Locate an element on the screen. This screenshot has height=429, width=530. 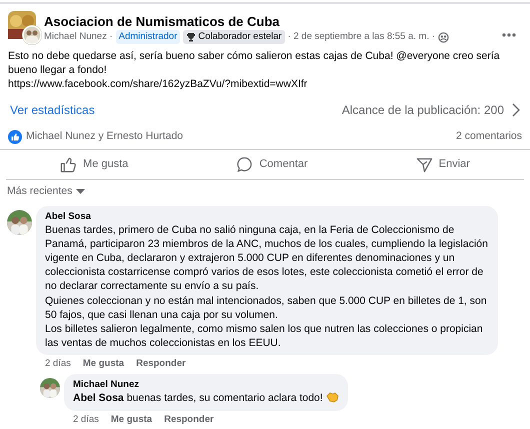
post-link: https://www.facebook.com/share/162yzBaZVu/?mibextid=wwXIfr is located at coordinates (265, 84).